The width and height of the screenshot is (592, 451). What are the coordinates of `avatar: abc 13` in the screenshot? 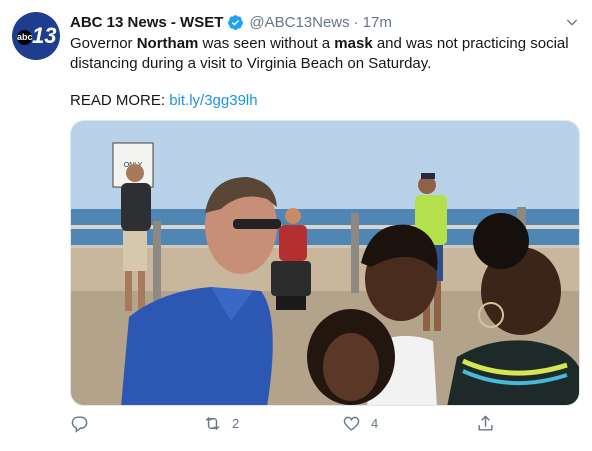 It's located at (36, 36).